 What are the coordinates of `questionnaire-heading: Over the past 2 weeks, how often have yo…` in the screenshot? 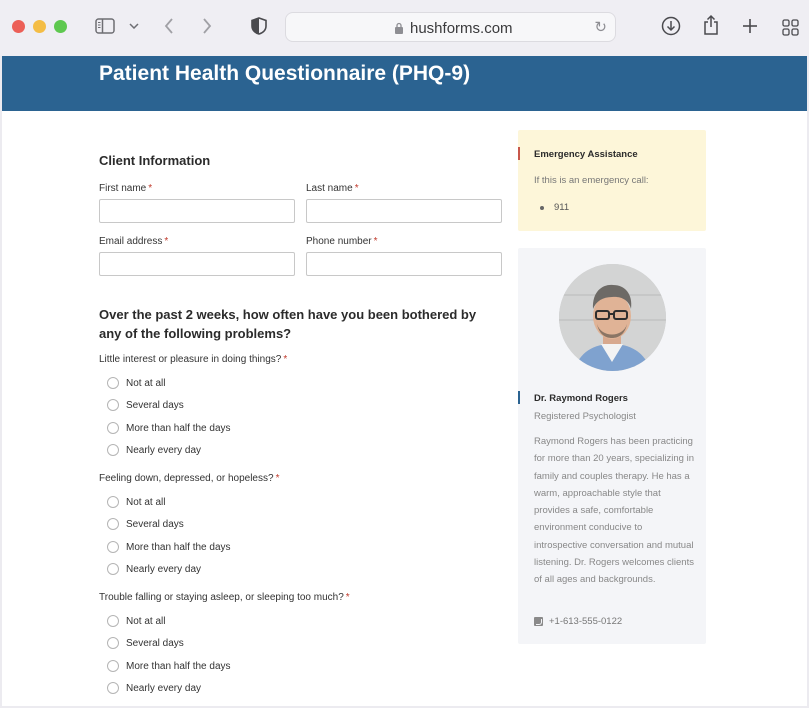 It's located at (288, 324).